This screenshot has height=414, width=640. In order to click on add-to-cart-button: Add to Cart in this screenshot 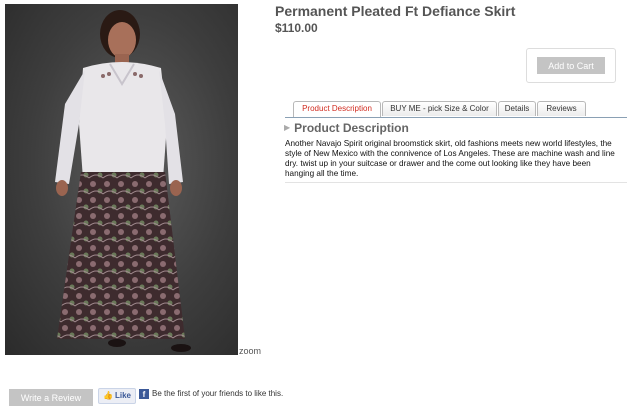, I will do `click(571, 65)`.